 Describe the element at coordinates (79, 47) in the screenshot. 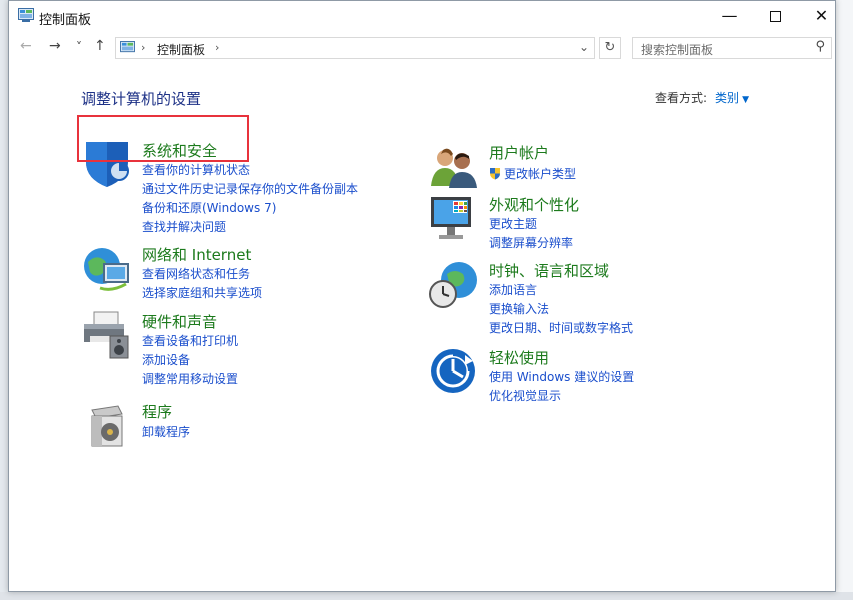

I see `recent-locations-button: ˅` at that location.